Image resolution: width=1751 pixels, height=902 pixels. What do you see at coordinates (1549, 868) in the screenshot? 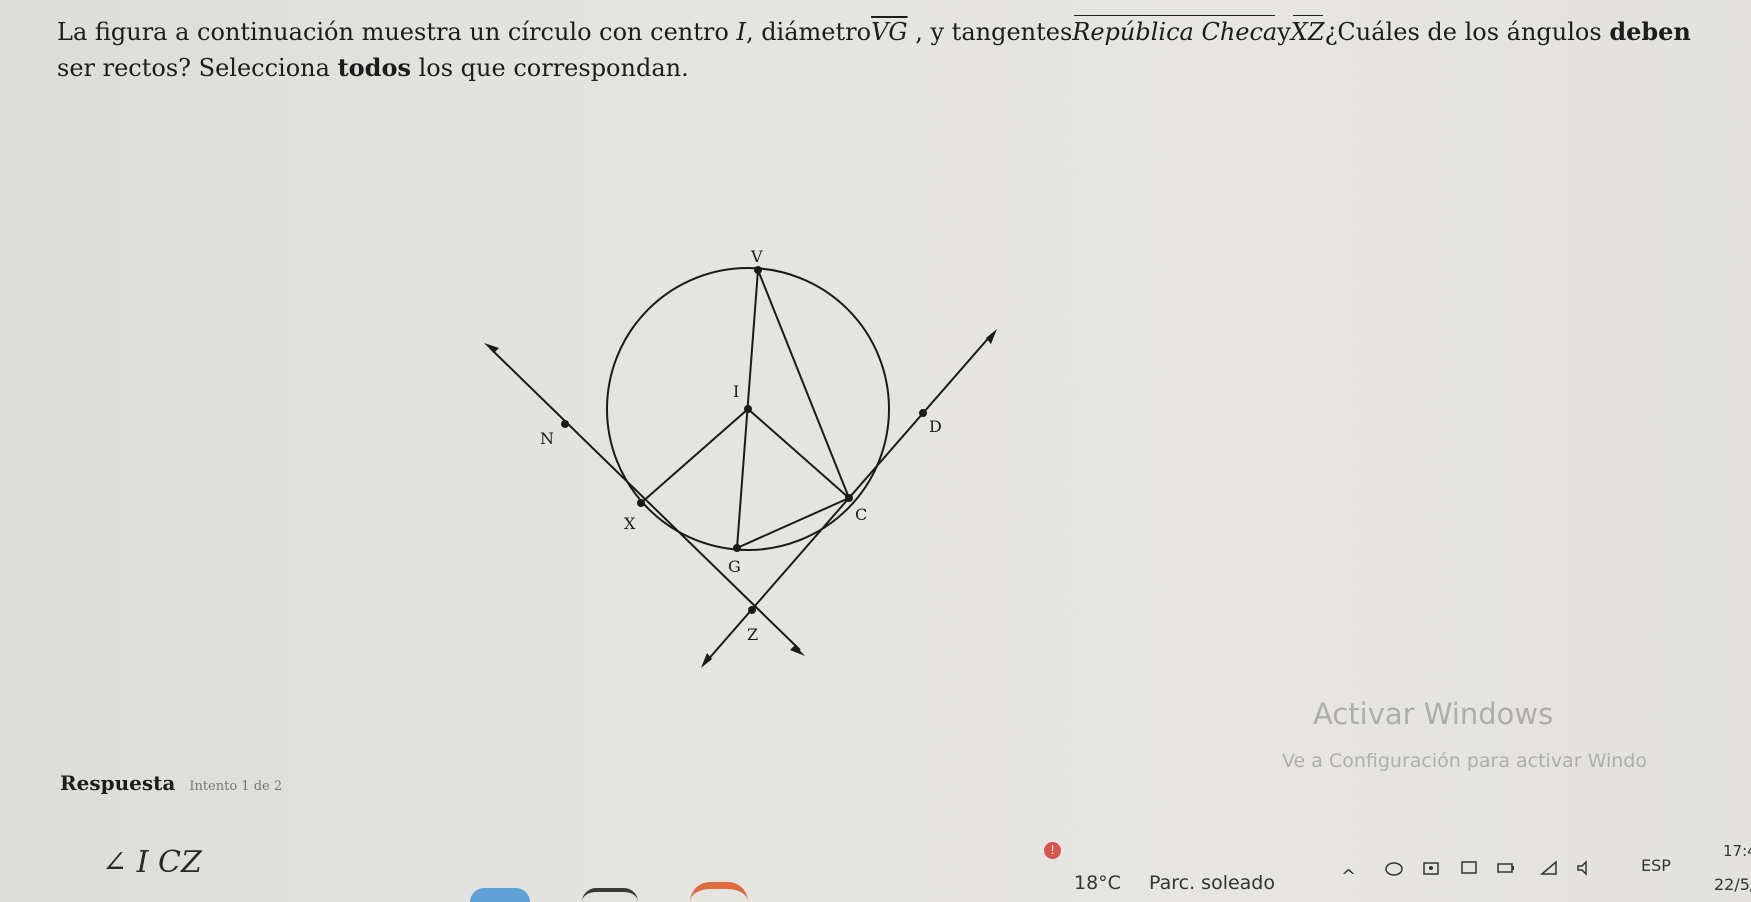
I see `wifi-icon` at bounding box center [1549, 868].